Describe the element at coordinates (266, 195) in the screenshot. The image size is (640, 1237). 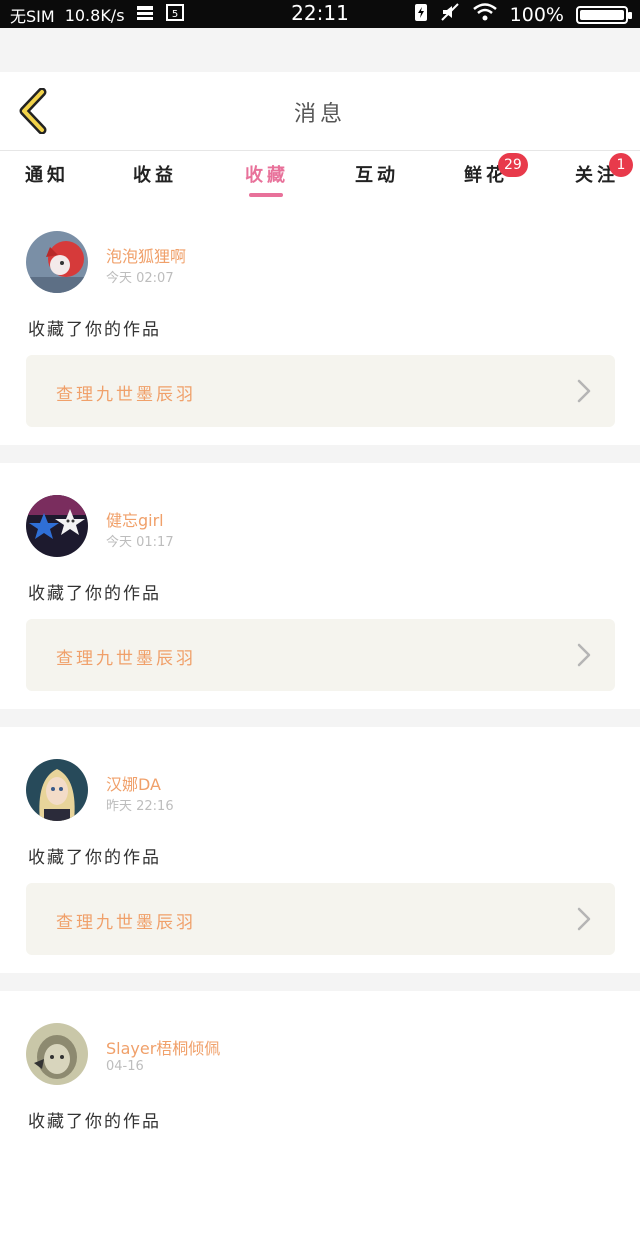
I see `active-tab-indicator` at that location.